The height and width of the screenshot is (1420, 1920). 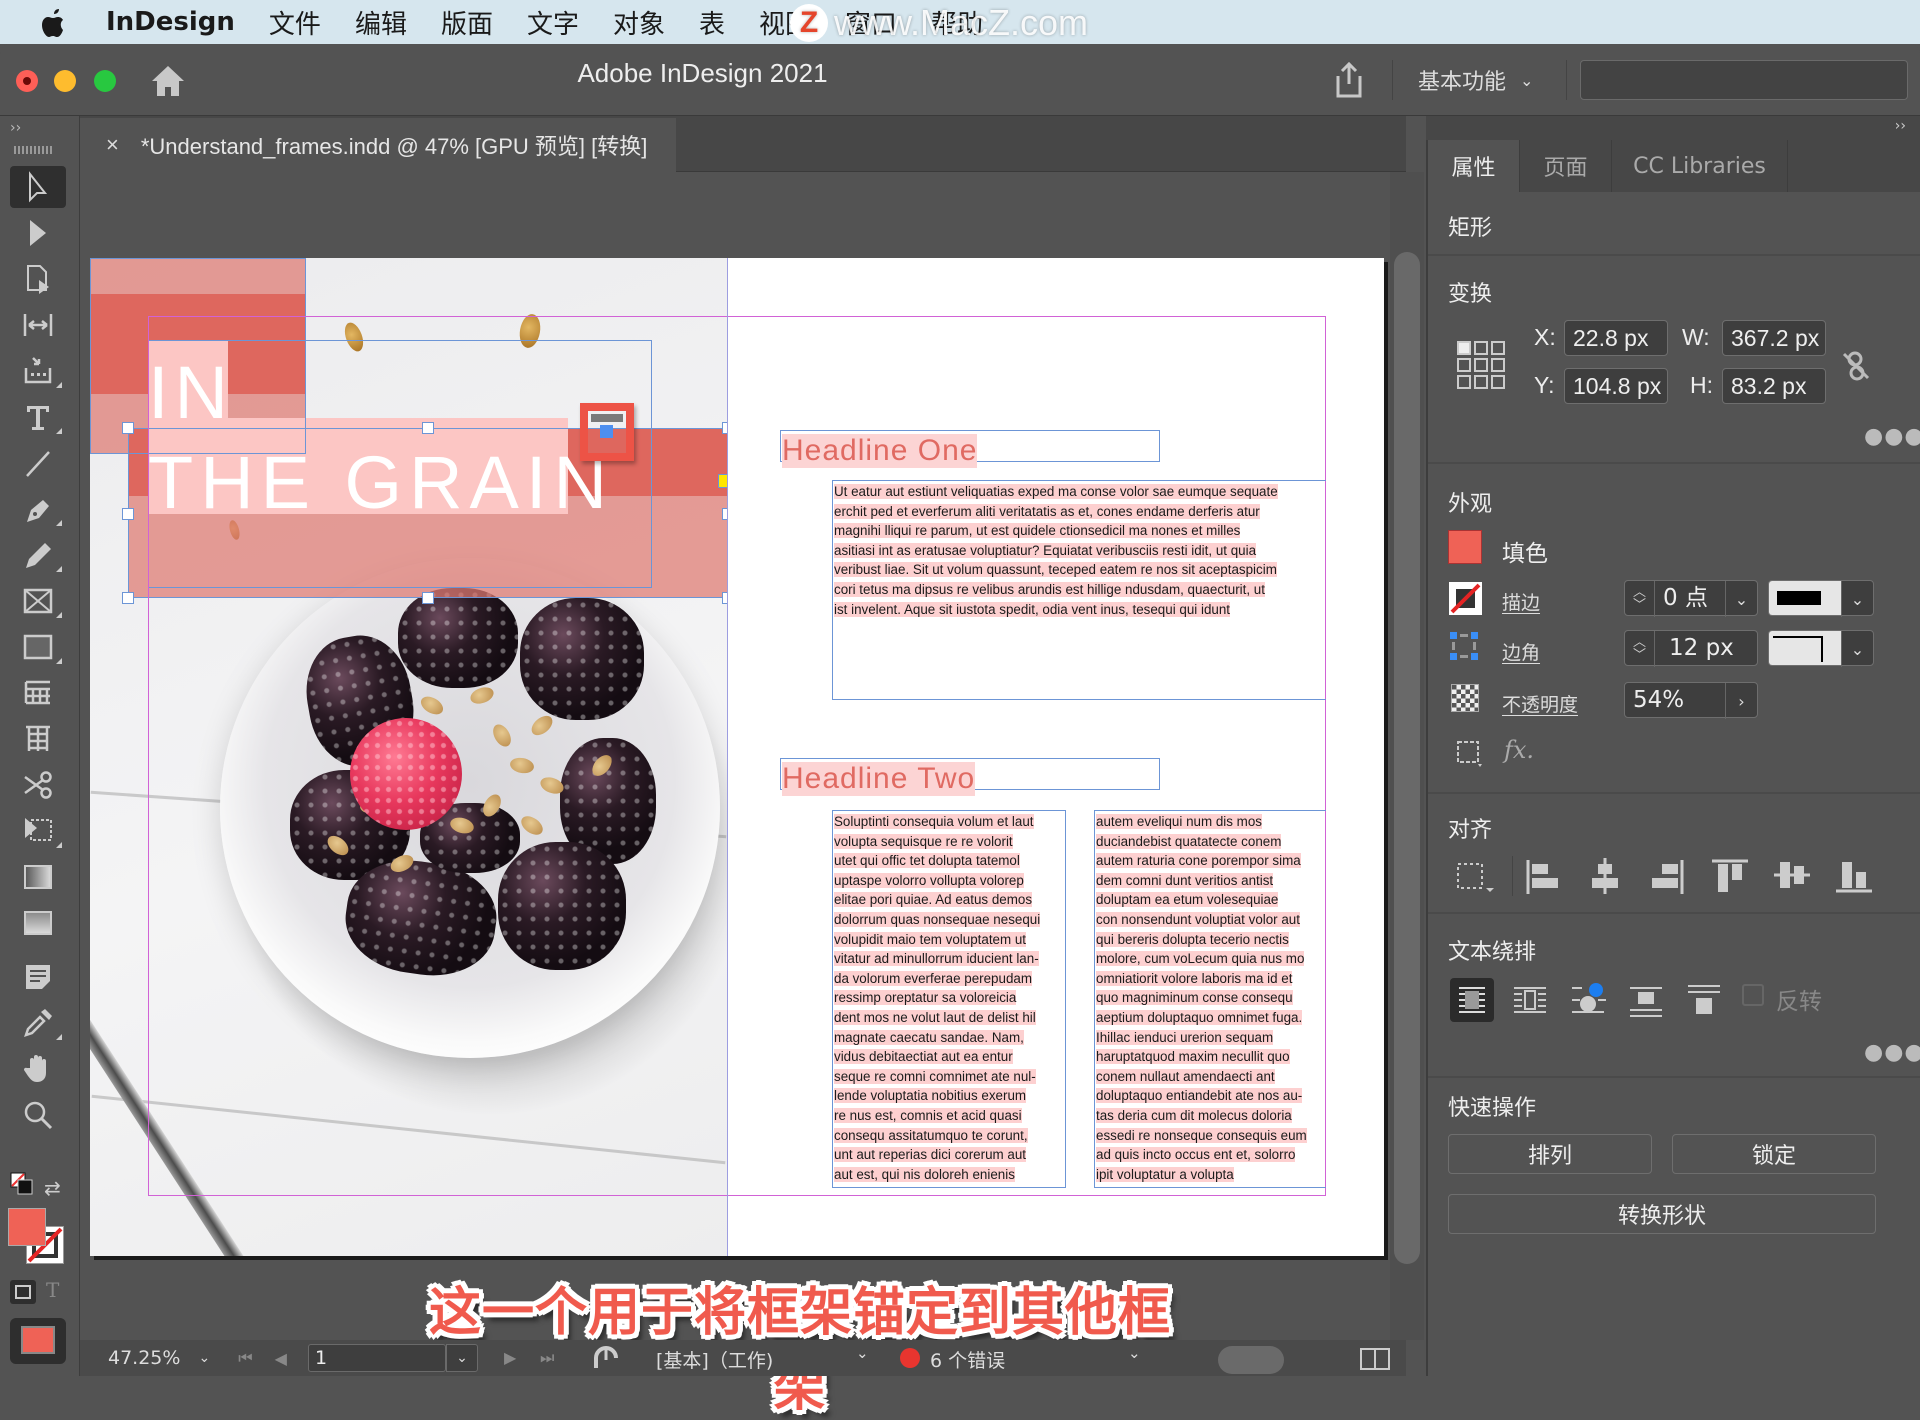 I want to click on menu-file: 文件, so click(x=295, y=22).